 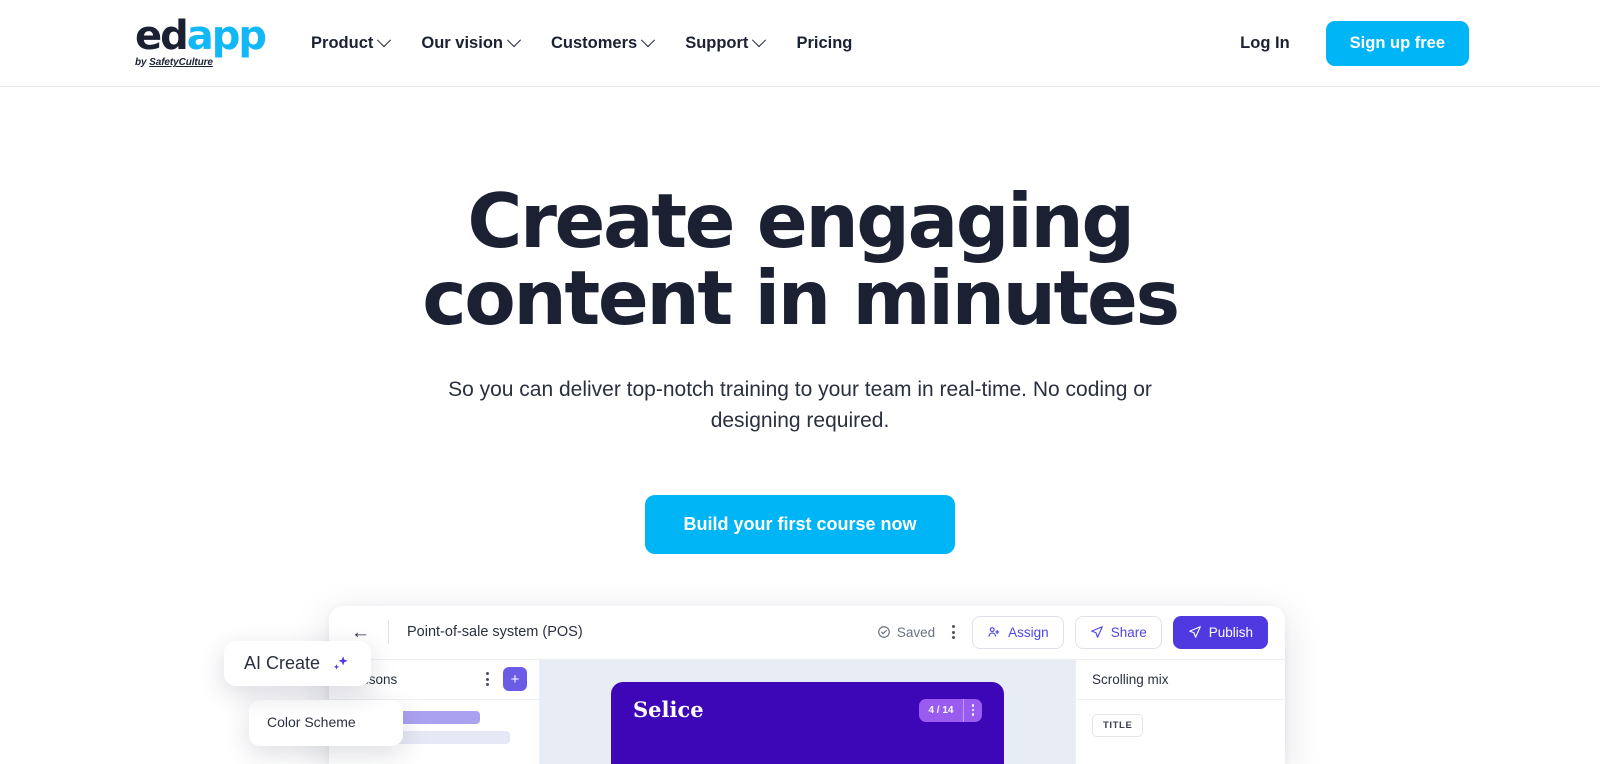 I want to click on add-lesson-button: +, so click(x=515, y=679).